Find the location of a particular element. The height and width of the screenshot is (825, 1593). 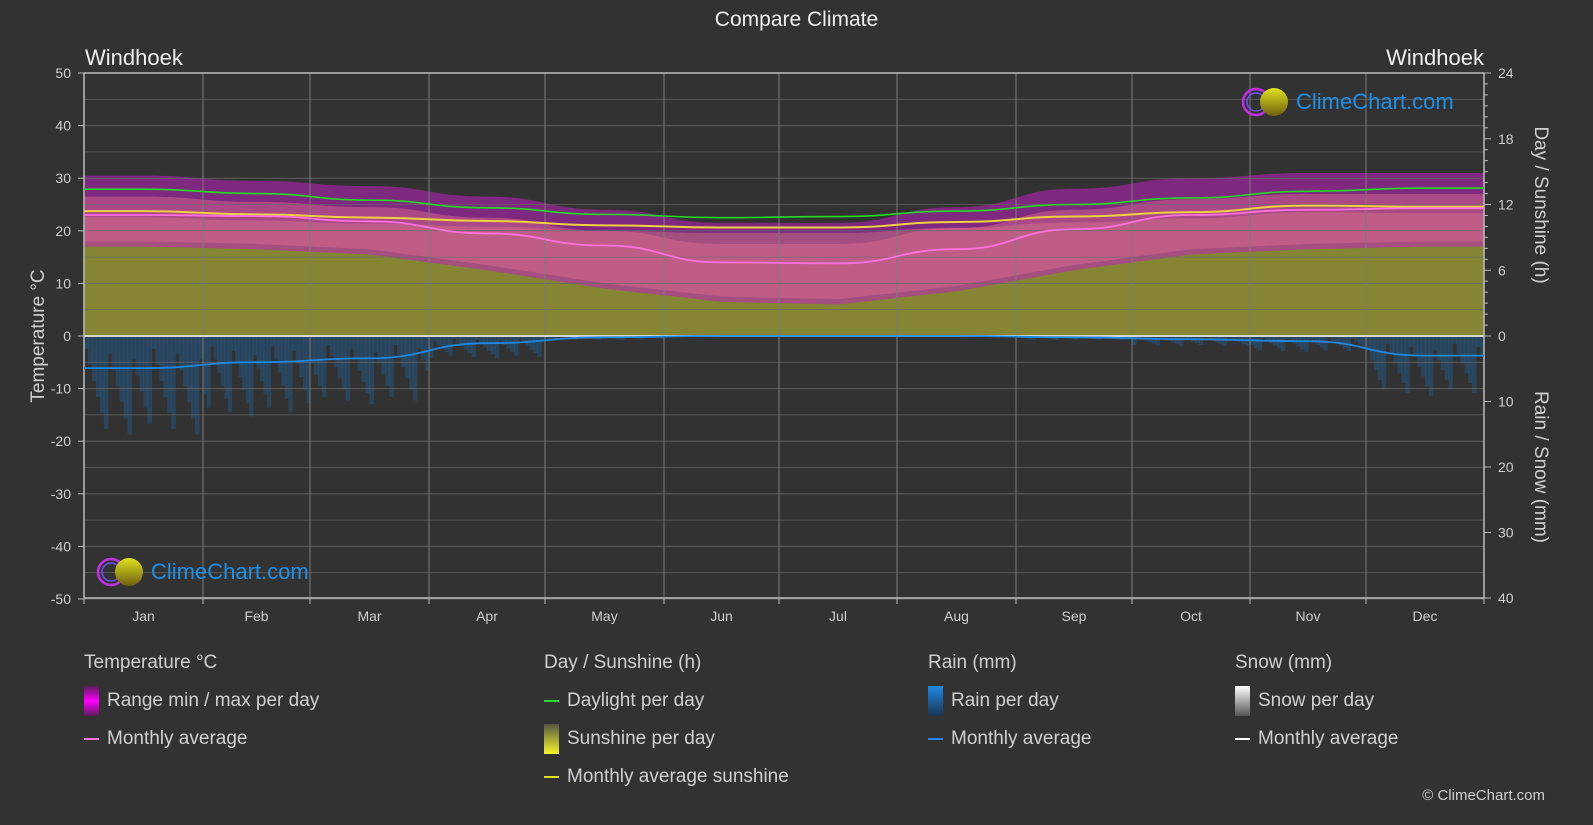

legend-item: Range min / max per day is located at coordinates (202, 701).